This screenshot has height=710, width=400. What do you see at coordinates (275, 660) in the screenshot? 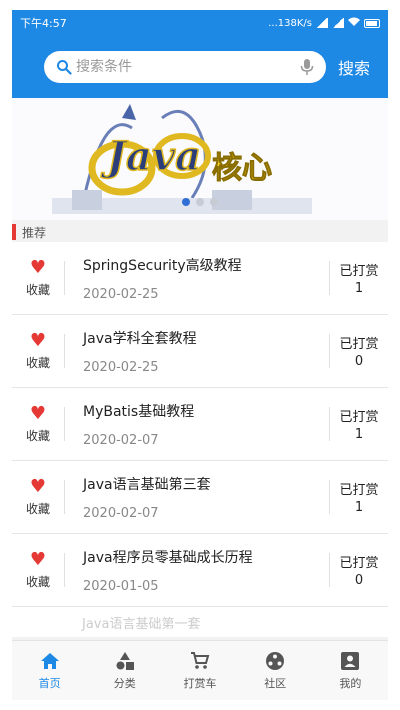
I see `community-icon` at bounding box center [275, 660].